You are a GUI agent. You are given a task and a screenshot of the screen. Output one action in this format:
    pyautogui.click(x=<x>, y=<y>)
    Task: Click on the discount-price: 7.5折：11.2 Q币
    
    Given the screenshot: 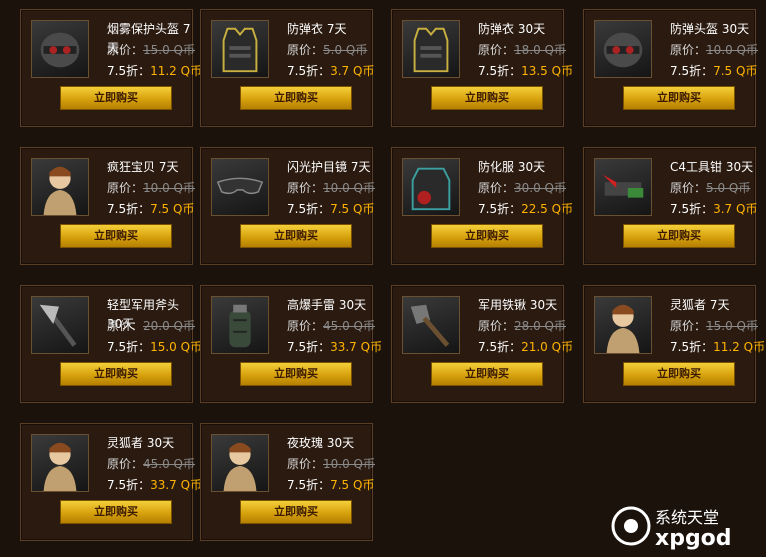 What is the action you would take?
    pyautogui.click(x=154, y=70)
    